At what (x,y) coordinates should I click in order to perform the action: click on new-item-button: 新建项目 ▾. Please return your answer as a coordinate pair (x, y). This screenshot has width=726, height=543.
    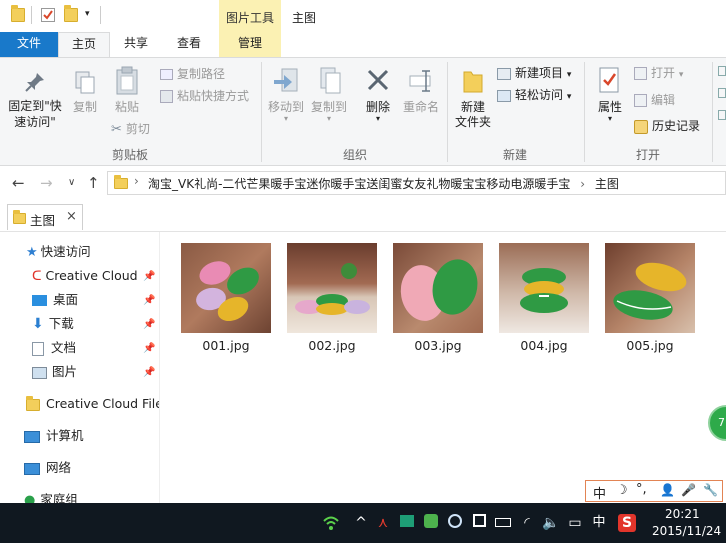
    Looking at the image, I should click on (534, 73).